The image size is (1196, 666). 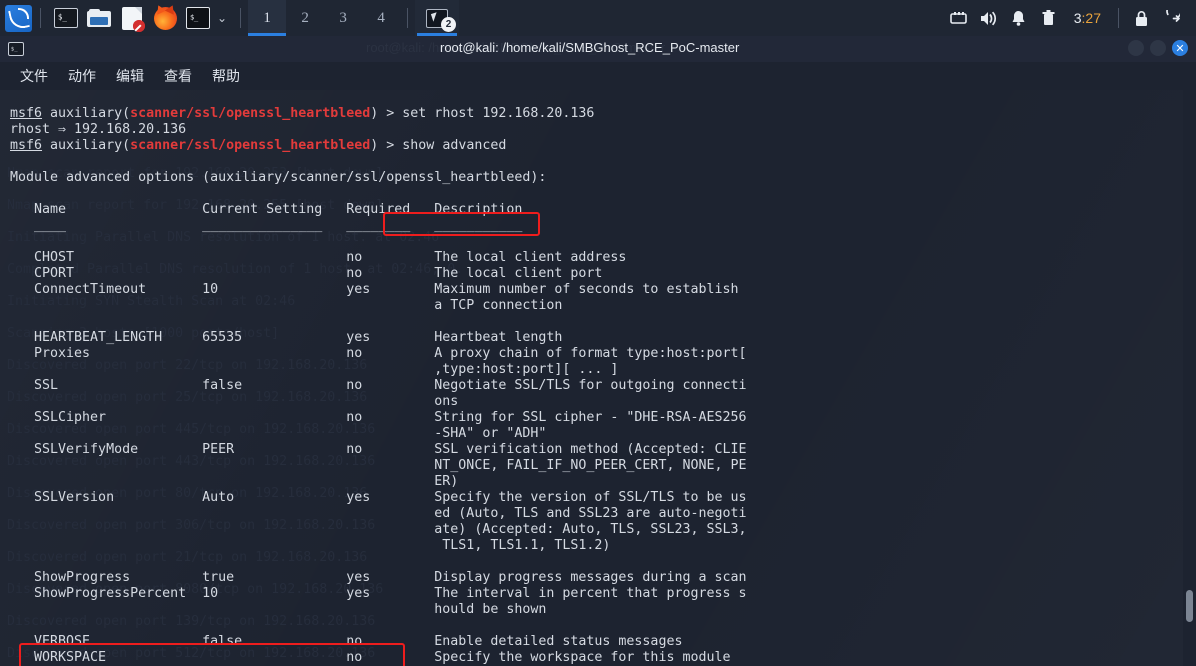 I want to click on system-tray: 3:27, so click(x=1070, y=18).